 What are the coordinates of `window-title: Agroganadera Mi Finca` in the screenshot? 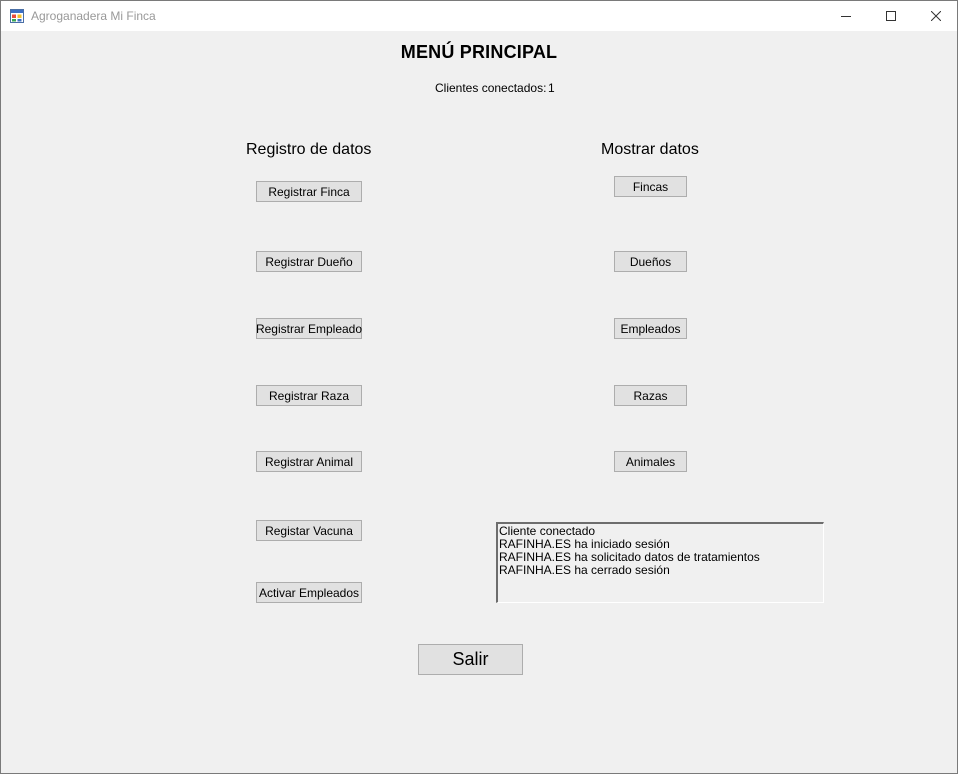 It's located at (93, 16).